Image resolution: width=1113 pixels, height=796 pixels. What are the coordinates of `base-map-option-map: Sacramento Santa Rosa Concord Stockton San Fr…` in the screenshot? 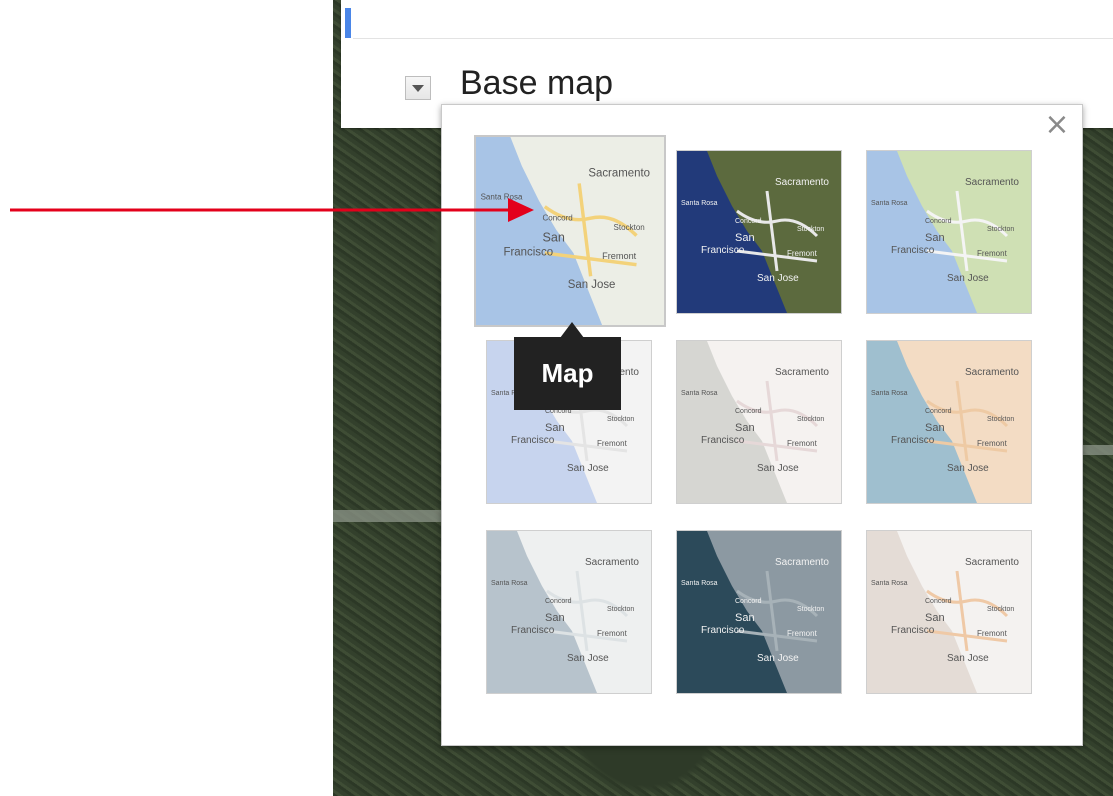 It's located at (570, 231).